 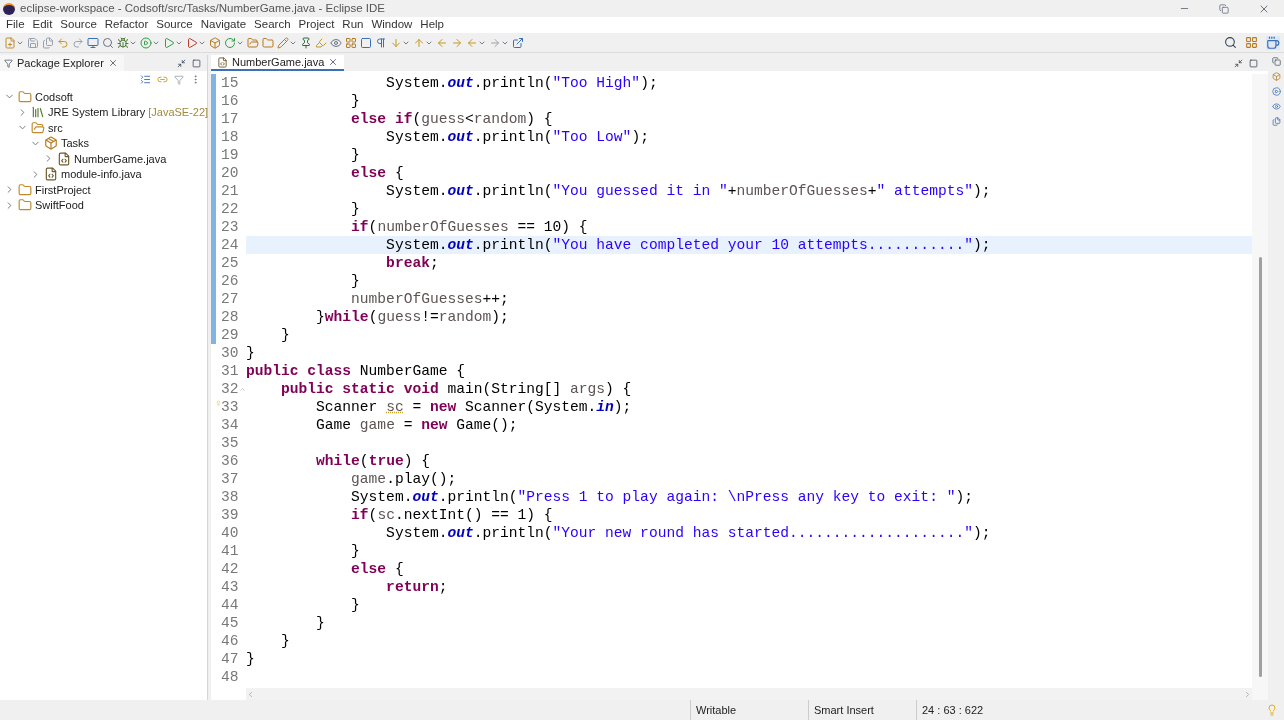 I want to click on tree-item: Codsoft, so click(x=54, y=96).